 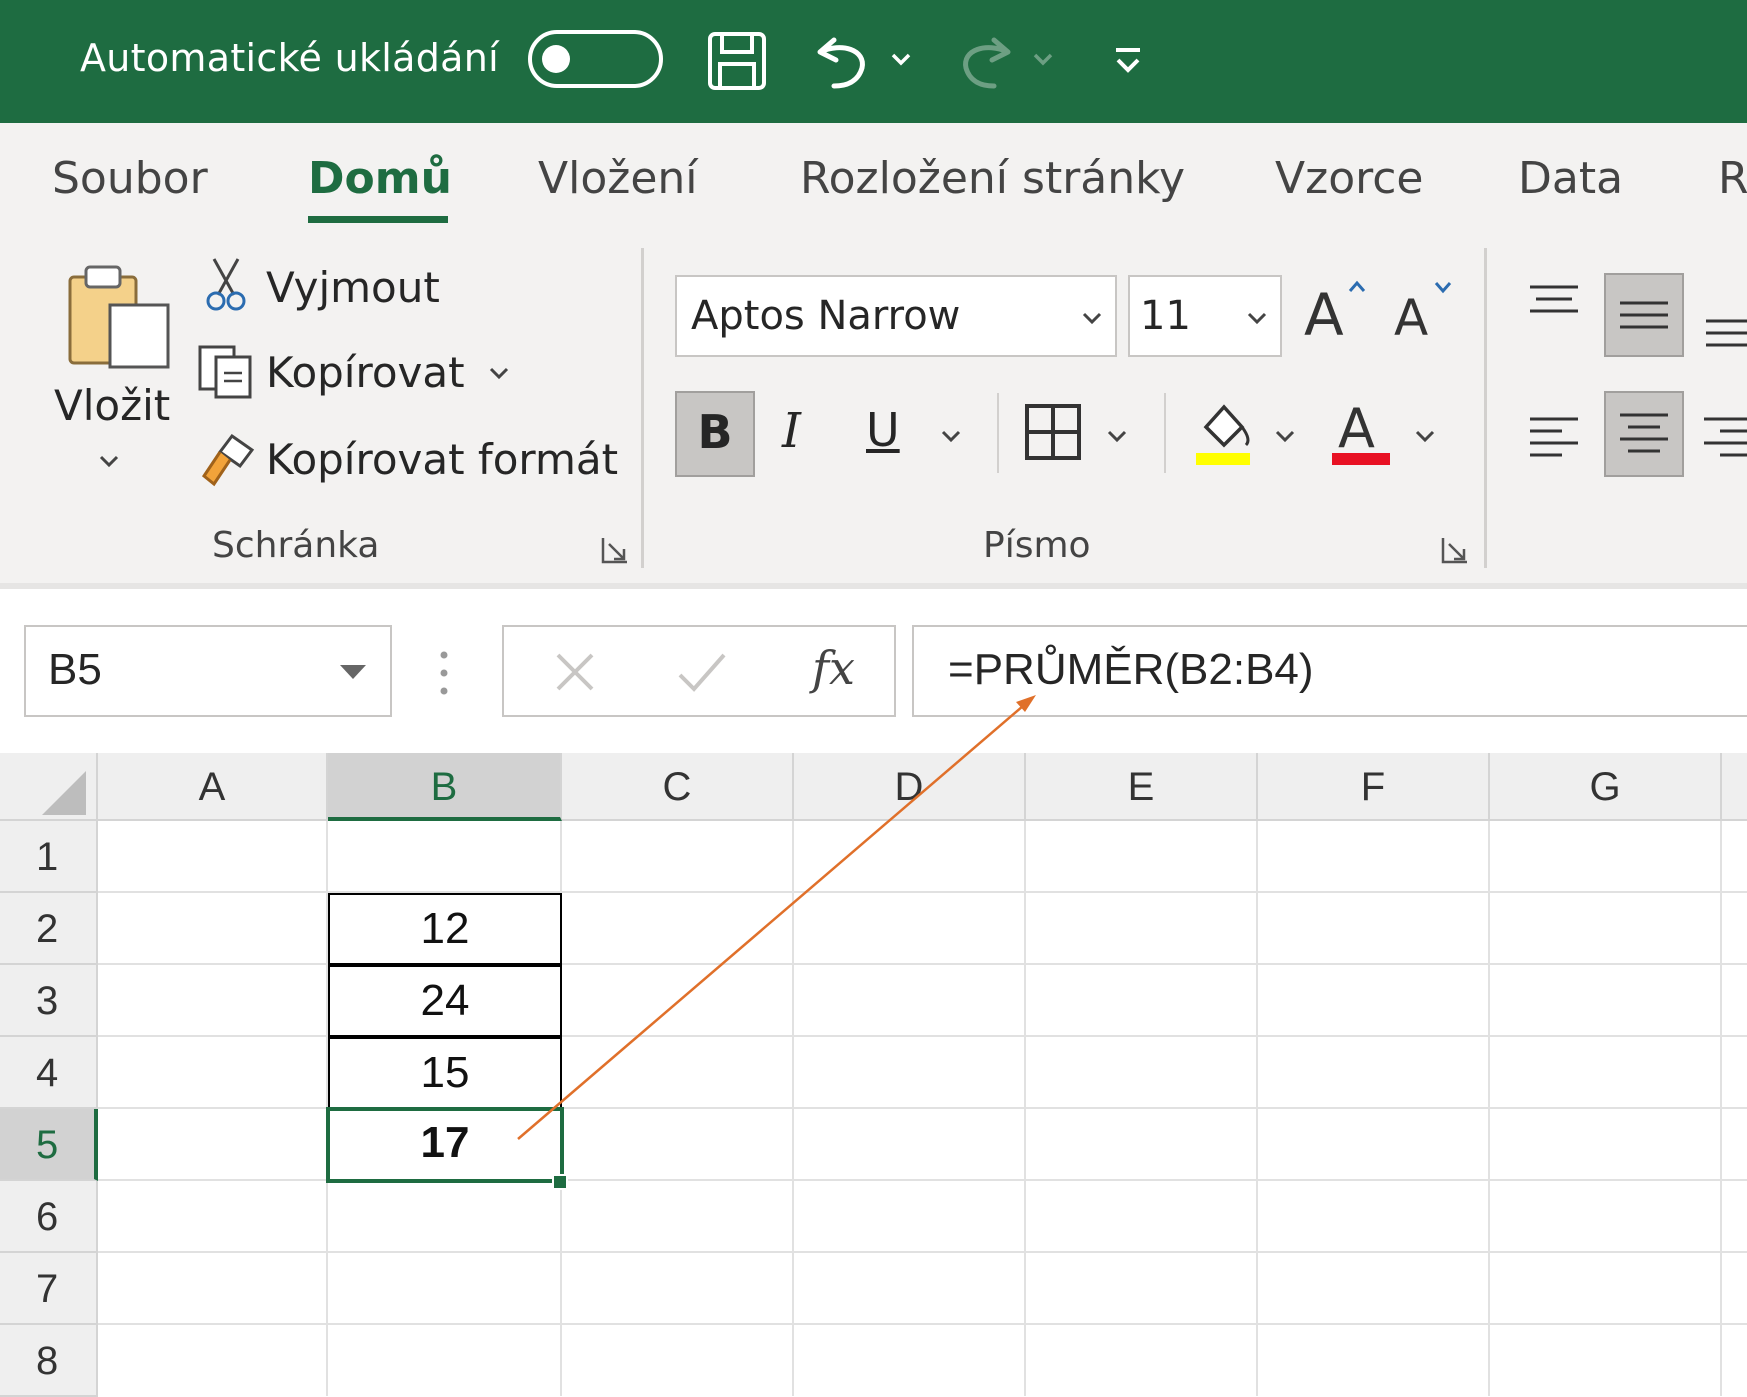 What do you see at coordinates (1644, 434) in the screenshot?
I see `align-center-button` at bounding box center [1644, 434].